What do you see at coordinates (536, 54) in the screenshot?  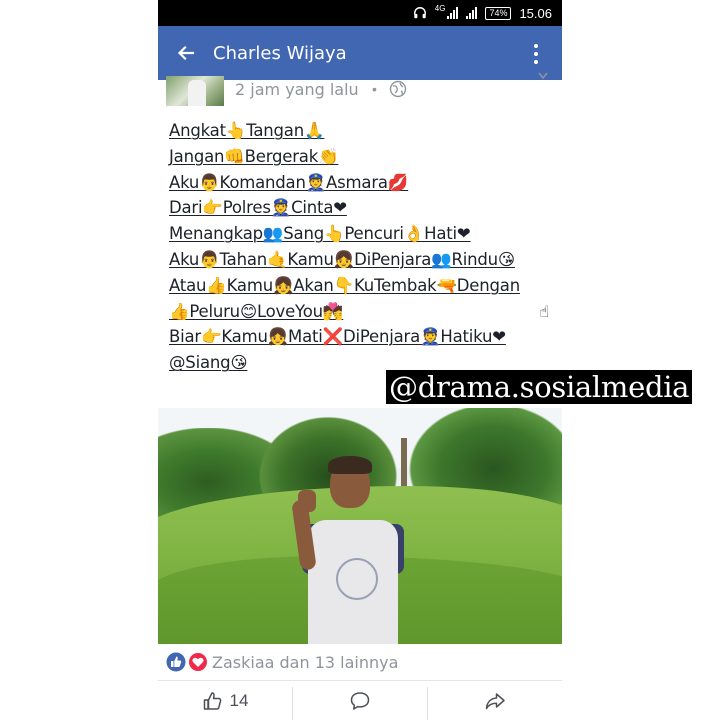 I see `more-vertical-icon` at bounding box center [536, 54].